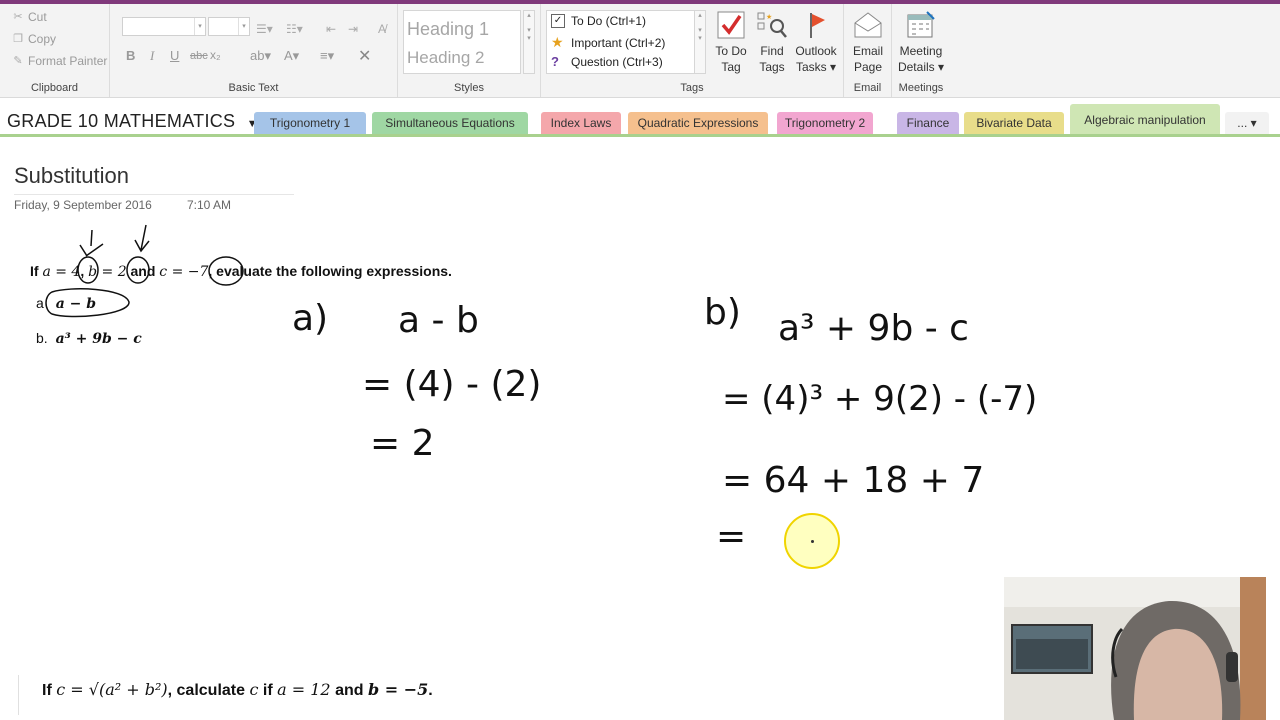 This screenshot has width=1280, height=720. I want to click on hw-b-line2: = (4)³ + 9(2) - (-7), so click(879, 399).